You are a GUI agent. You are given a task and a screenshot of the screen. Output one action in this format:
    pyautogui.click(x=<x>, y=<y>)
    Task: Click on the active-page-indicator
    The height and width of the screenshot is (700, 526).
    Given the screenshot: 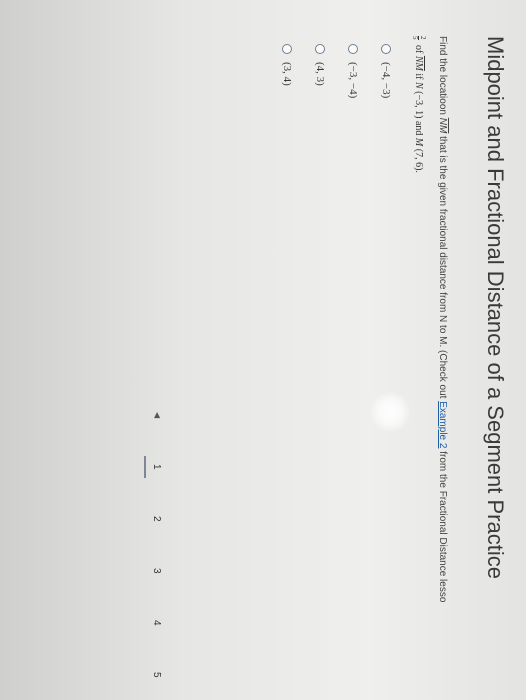 What is the action you would take?
    pyautogui.click(x=145, y=467)
    